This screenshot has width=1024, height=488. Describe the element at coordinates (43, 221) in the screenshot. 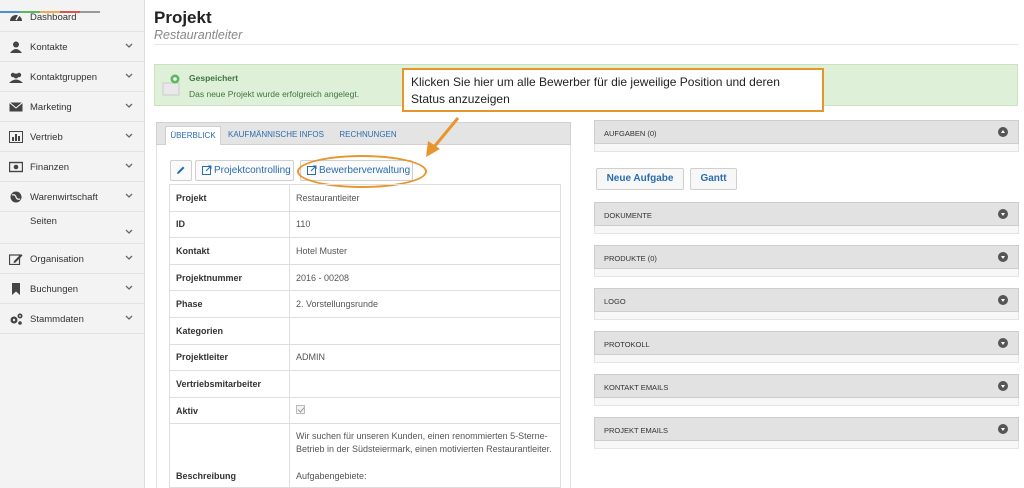

I see `sidebar-item-label: Seiten` at that location.